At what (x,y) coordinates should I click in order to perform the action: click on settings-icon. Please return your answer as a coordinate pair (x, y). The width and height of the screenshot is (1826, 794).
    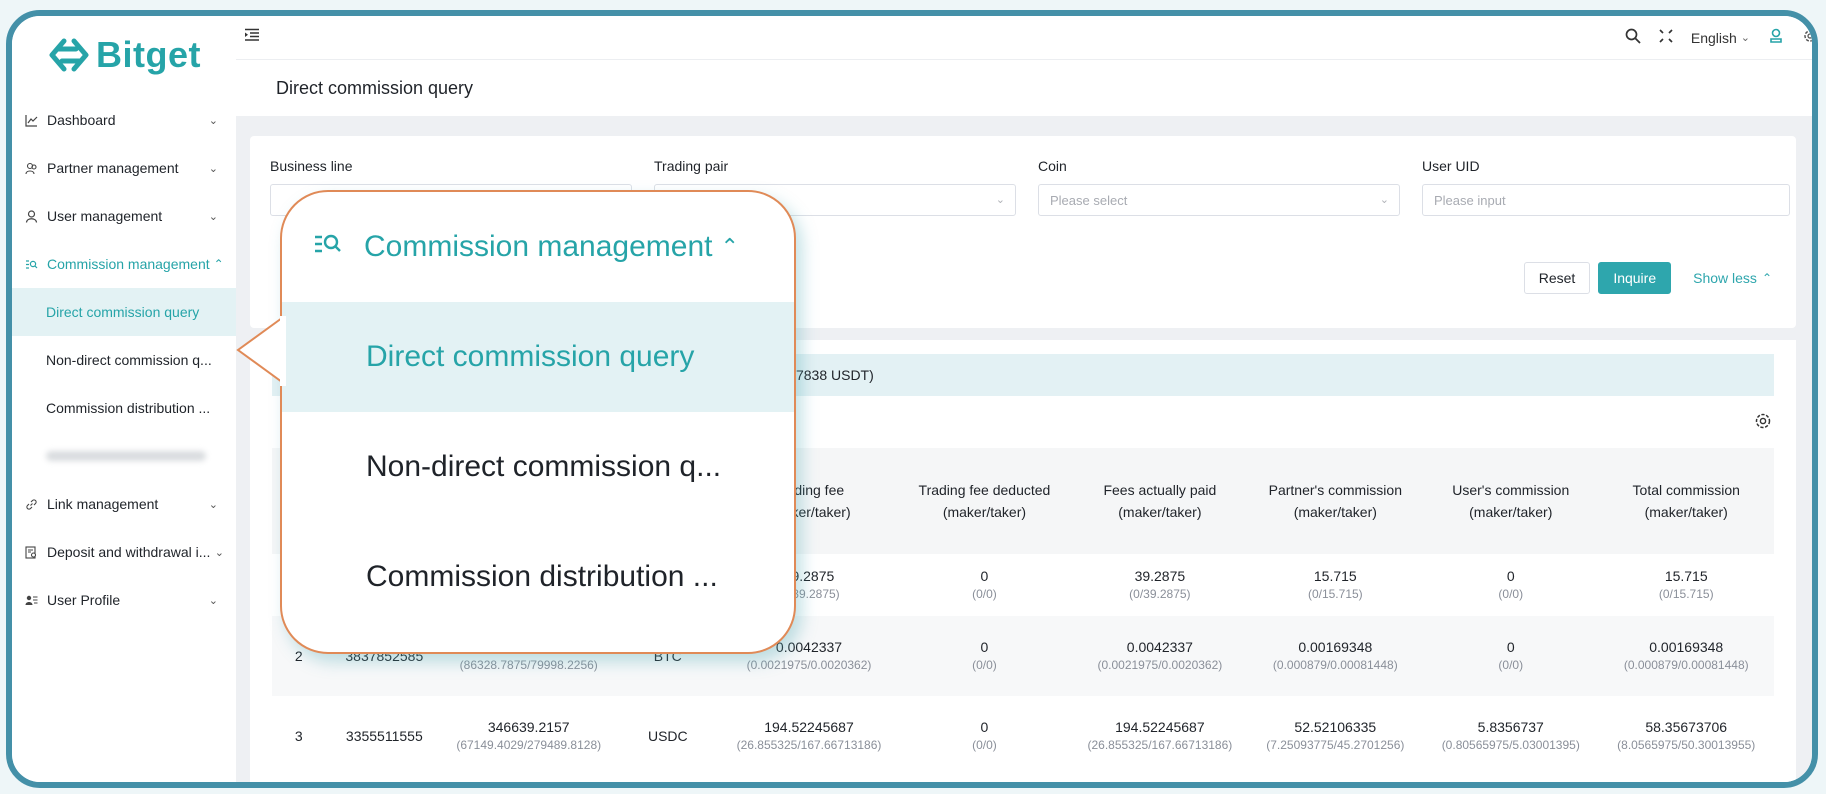
    Looking at the image, I should click on (1807, 37).